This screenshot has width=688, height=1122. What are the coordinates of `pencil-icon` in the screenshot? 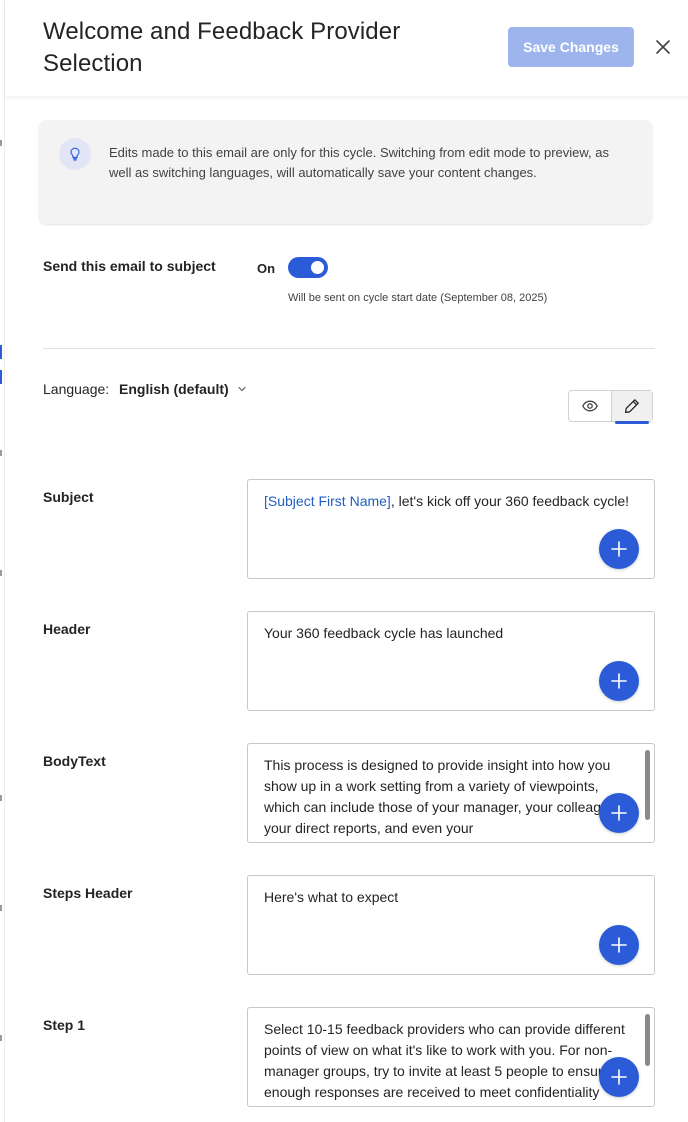 It's located at (631, 406).